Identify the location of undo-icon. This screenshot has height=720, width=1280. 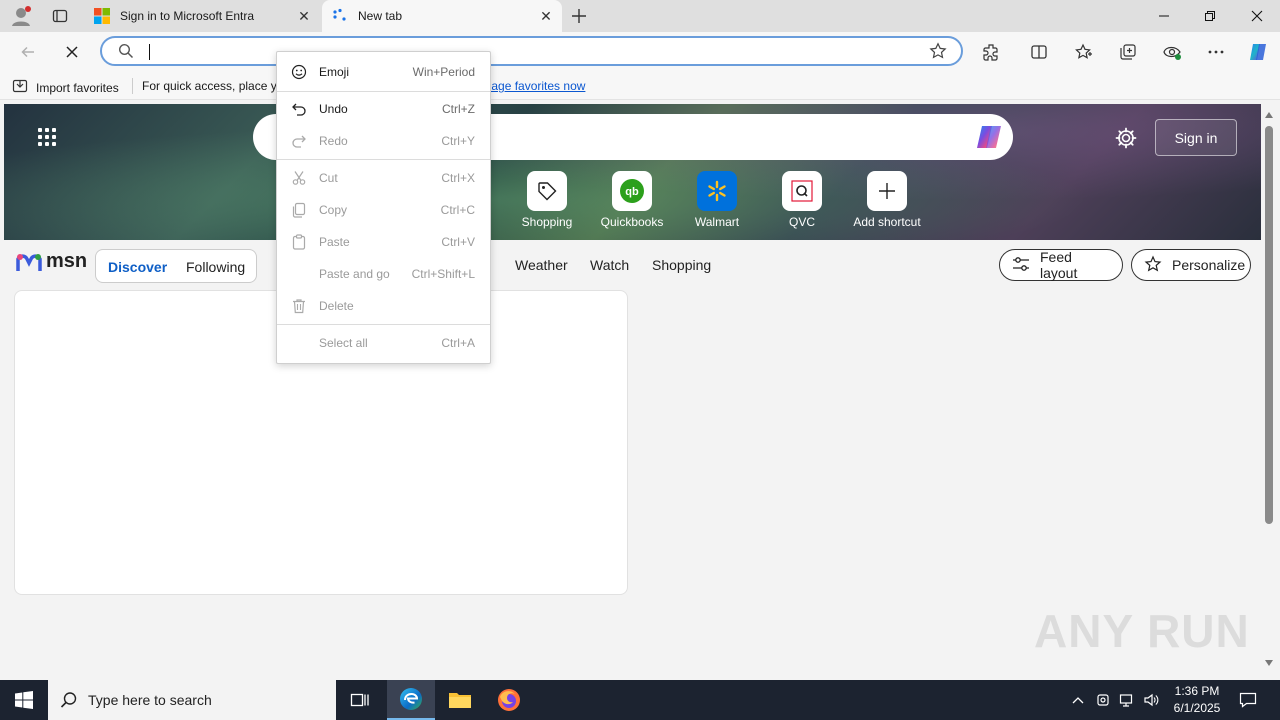
(299, 109).